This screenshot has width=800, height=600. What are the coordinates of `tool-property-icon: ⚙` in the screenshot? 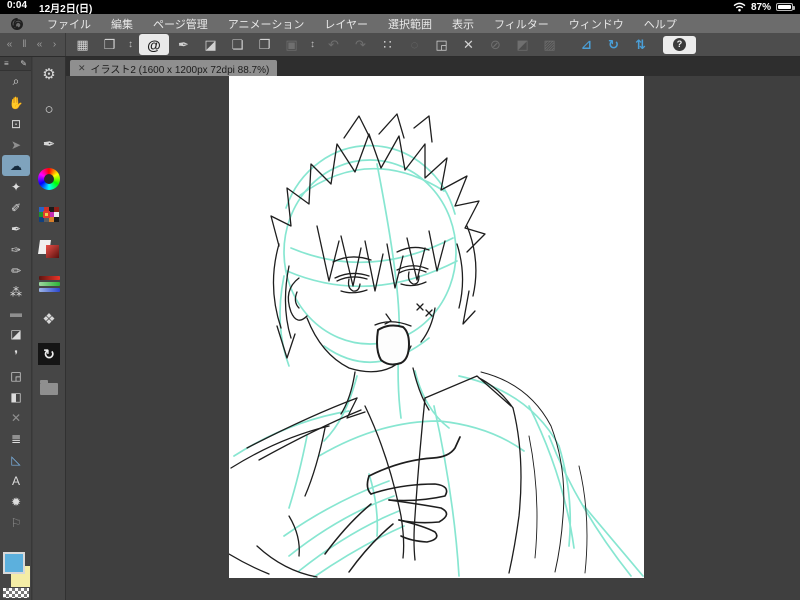 It's located at (49, 74).